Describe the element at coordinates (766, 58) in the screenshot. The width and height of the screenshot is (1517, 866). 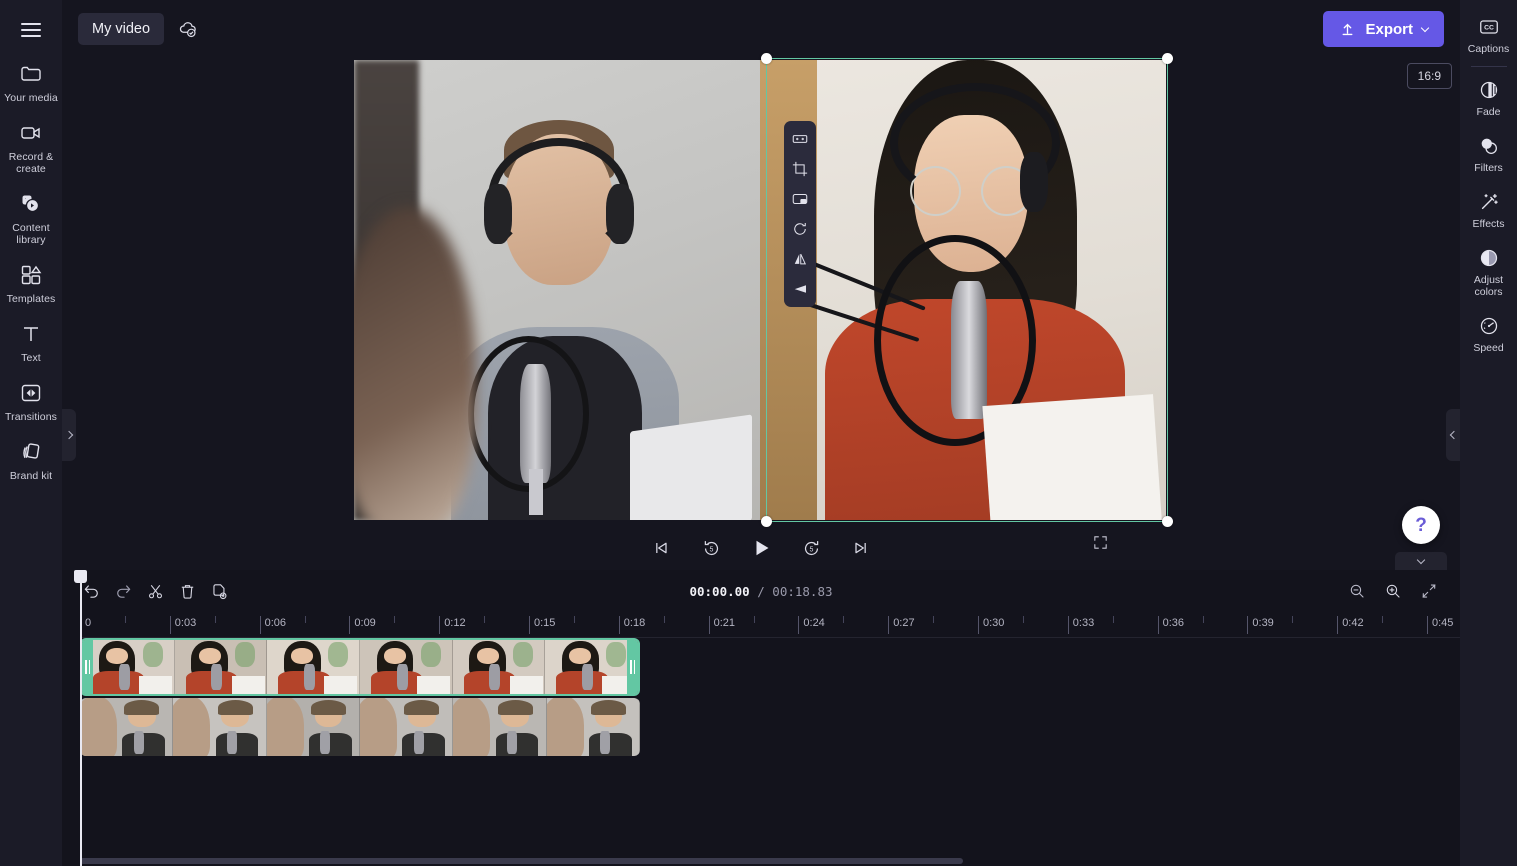
I see `resize-handle-top-left` at that location.